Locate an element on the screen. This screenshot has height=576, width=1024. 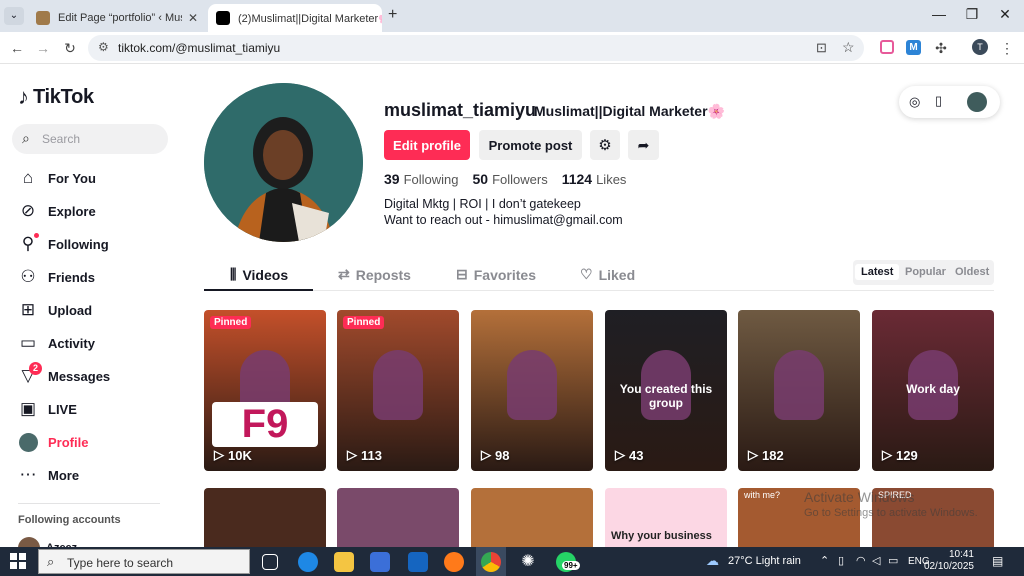
following-stat: 39 Following is located at coordinates (421, 179).